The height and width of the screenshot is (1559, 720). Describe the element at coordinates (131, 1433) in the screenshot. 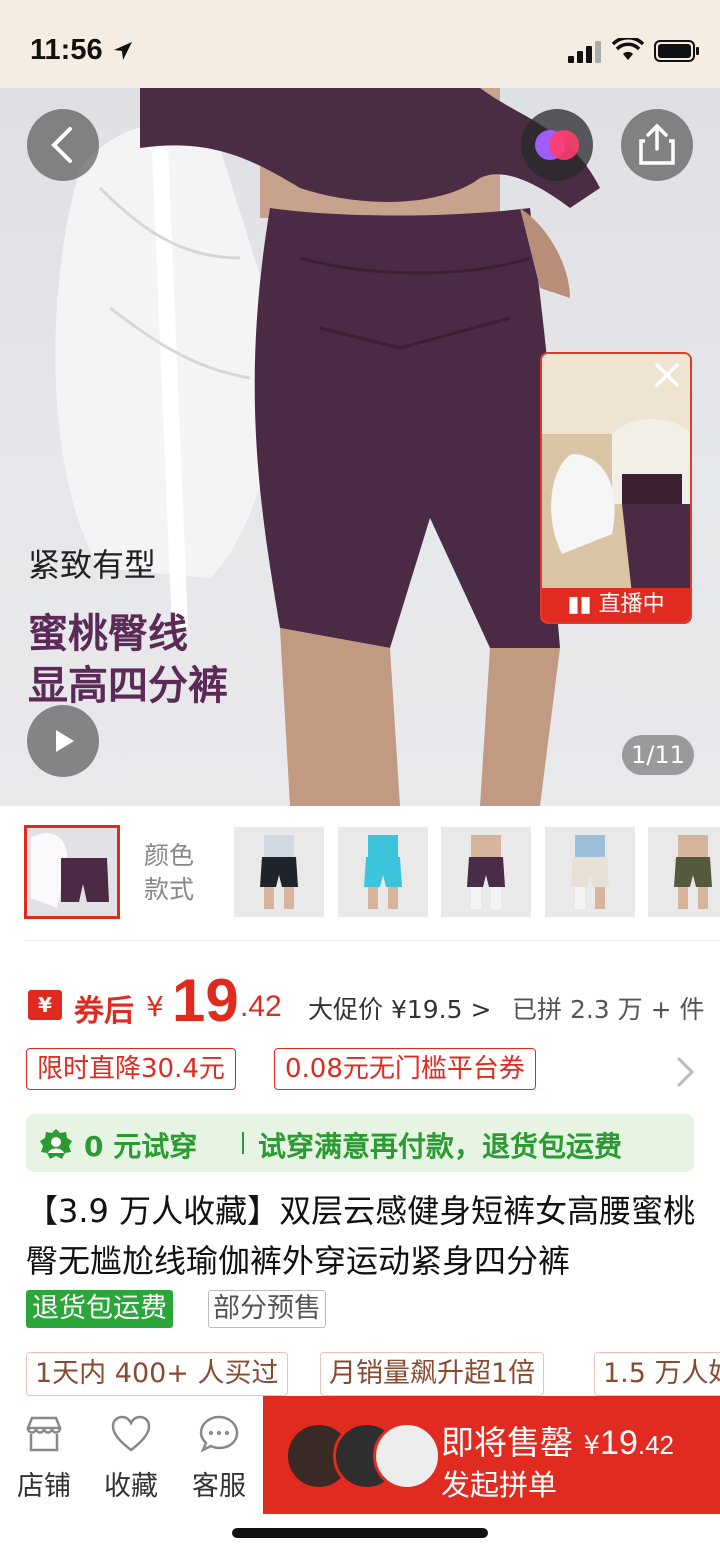

I see `heart-icon` at that location.